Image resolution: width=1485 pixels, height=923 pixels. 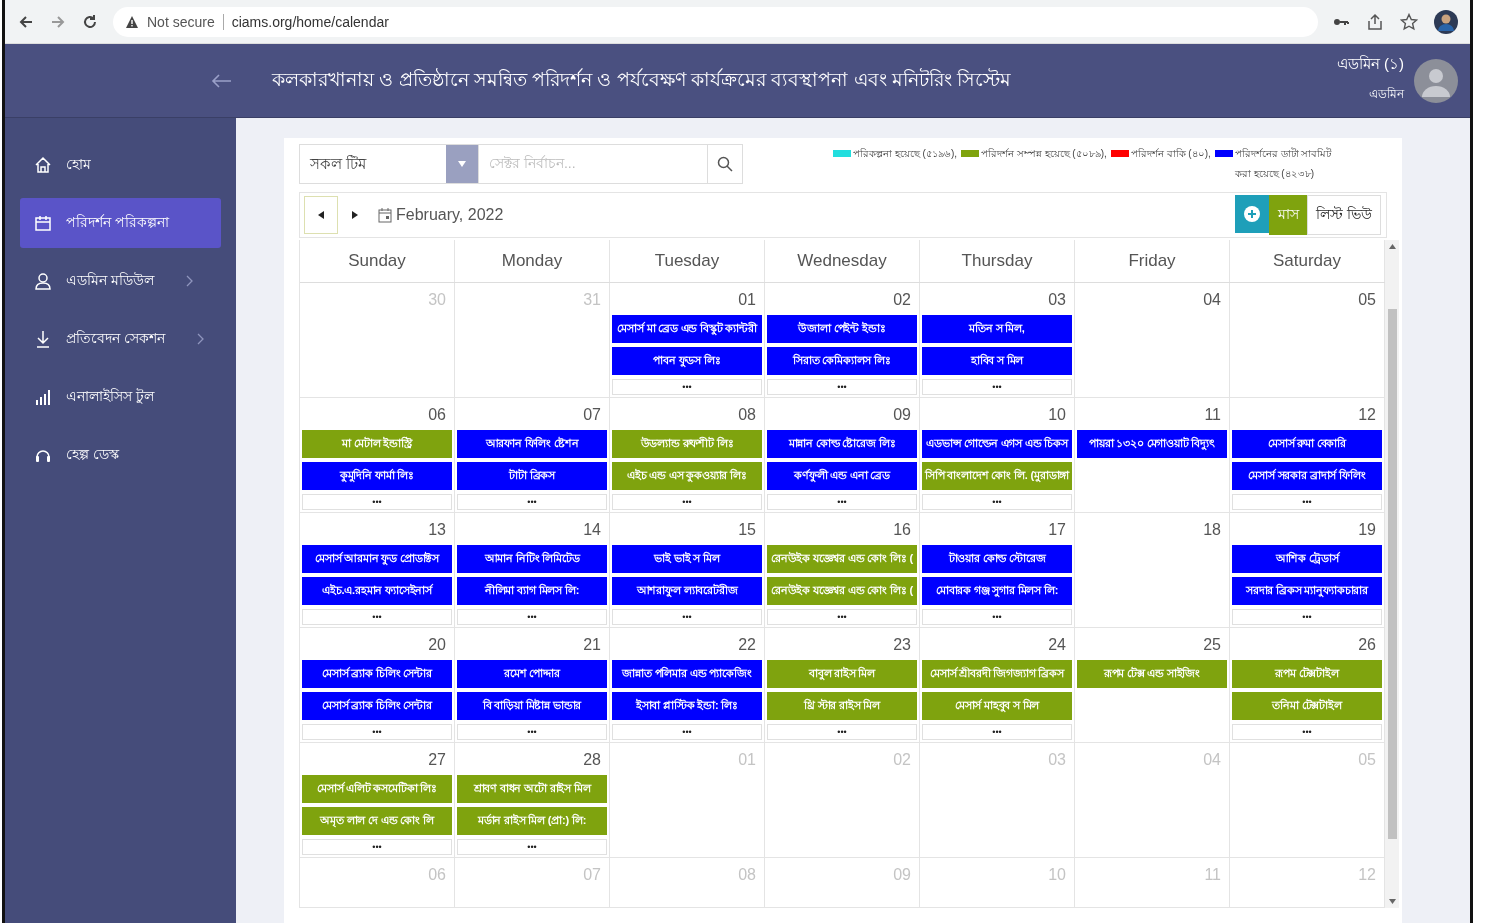 I want to click on day-number: 09, so click(x=902, y=875).